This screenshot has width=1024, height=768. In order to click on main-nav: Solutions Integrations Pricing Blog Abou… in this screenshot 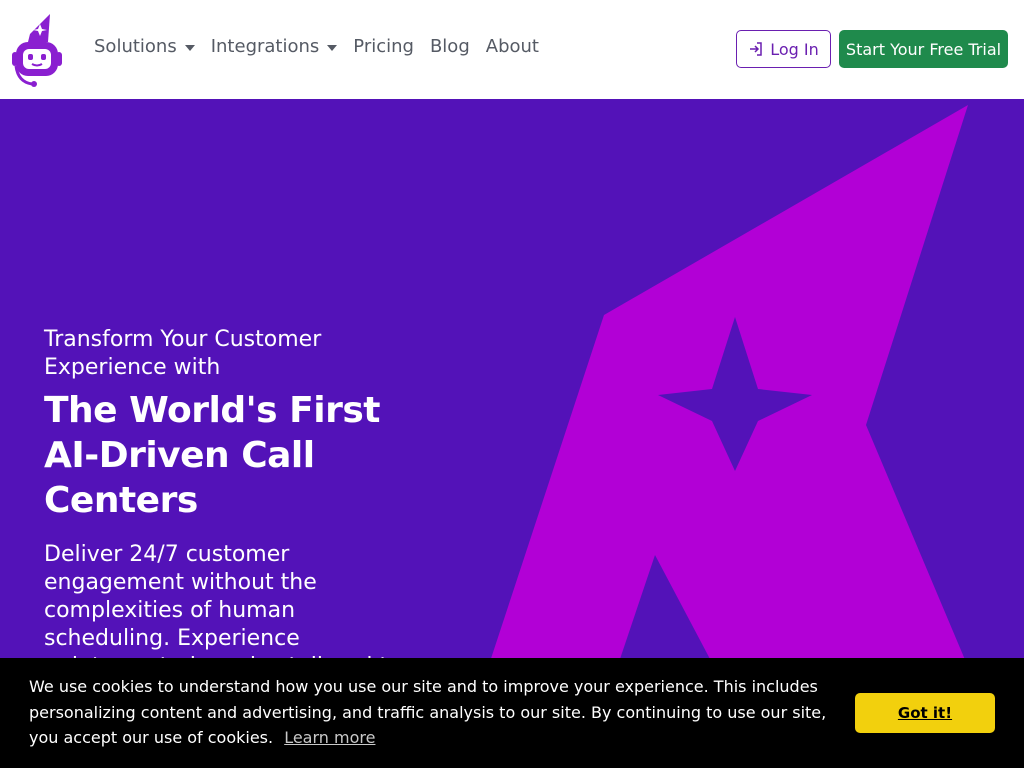, I will do `click(324, 46)`.